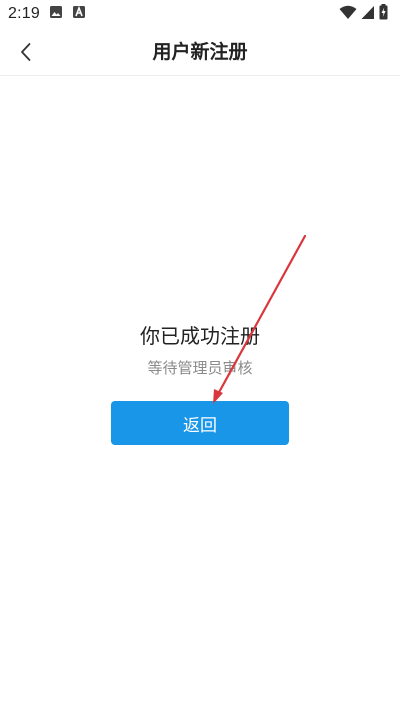 The image size is (400, 711). I want to click on nav-bar: 用户新注册, so click(200, 52).